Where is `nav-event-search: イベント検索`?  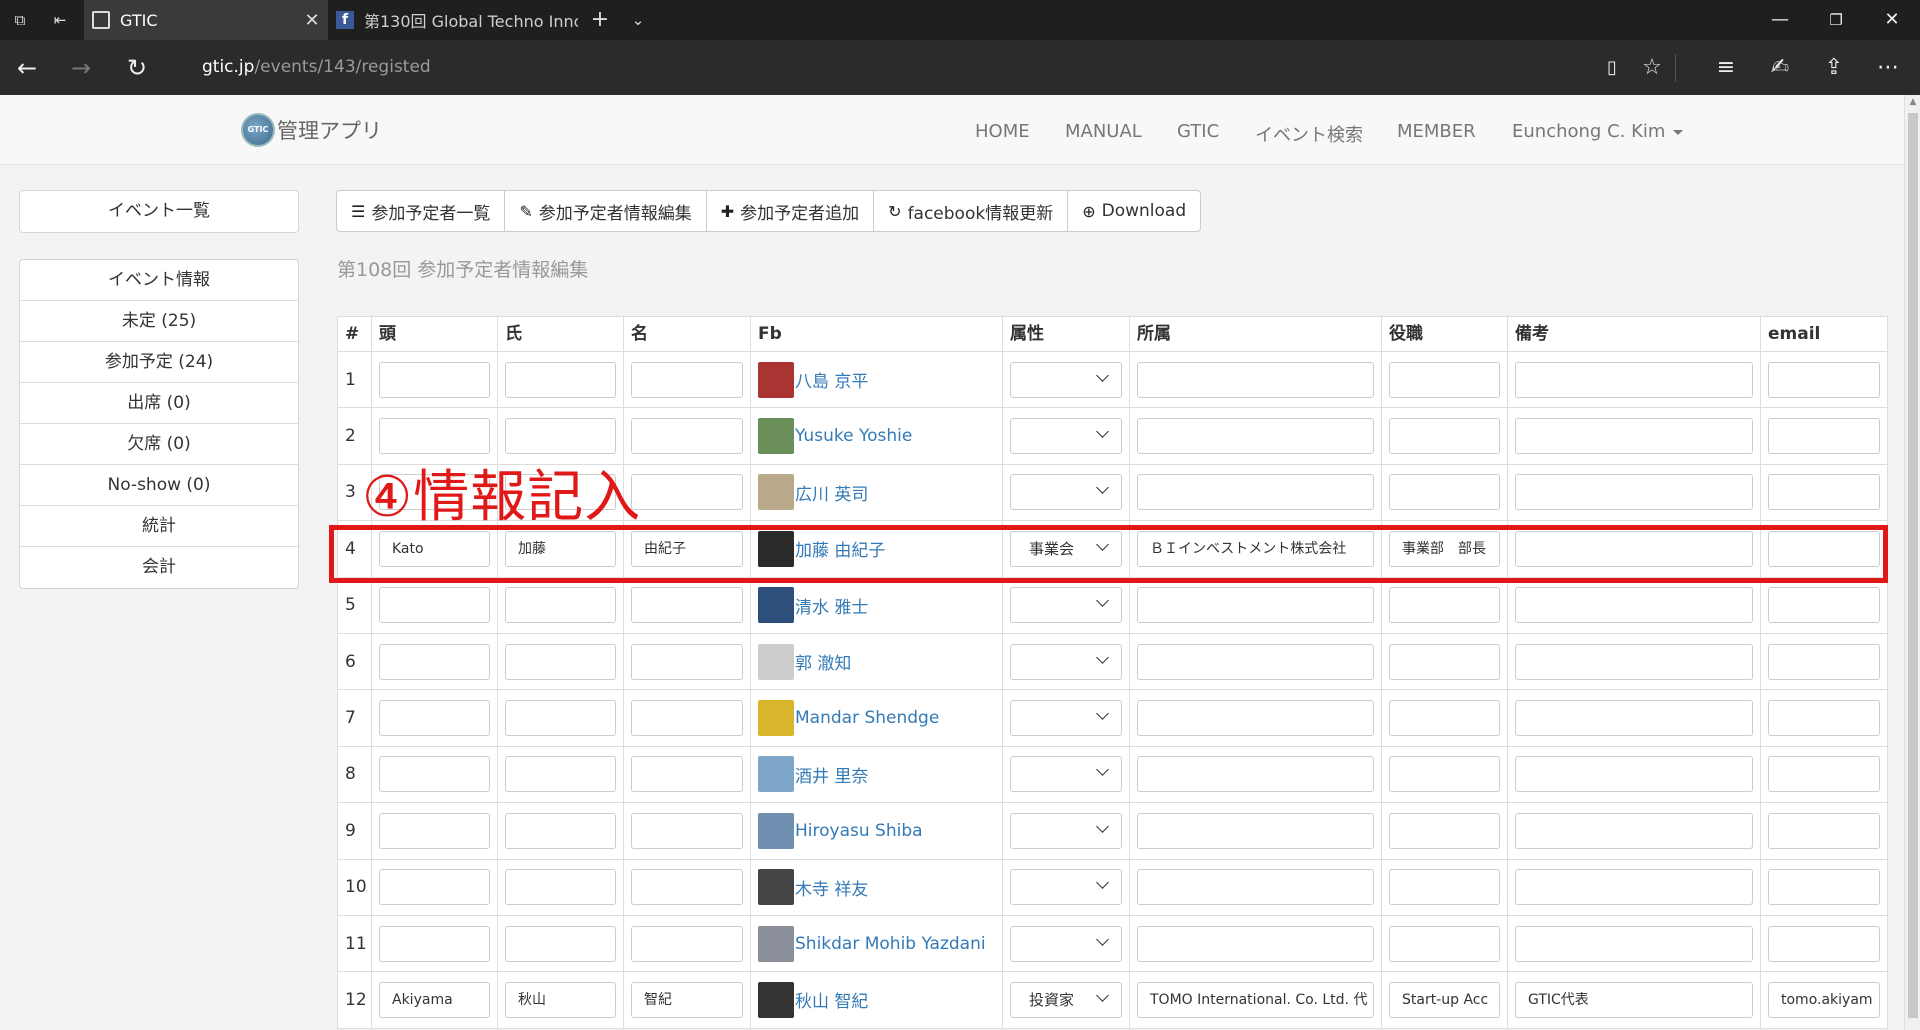 nav-event-search: イベント検索 is located at coordinates (1309, 134).